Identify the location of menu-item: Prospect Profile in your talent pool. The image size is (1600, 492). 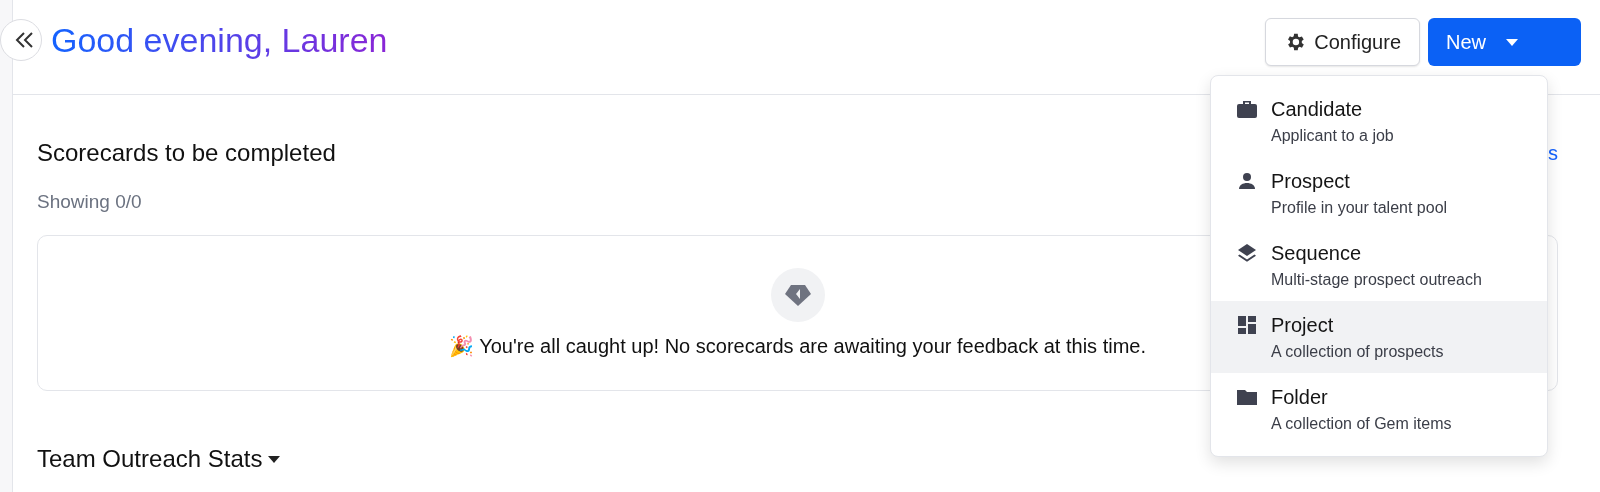
(1379, 193).